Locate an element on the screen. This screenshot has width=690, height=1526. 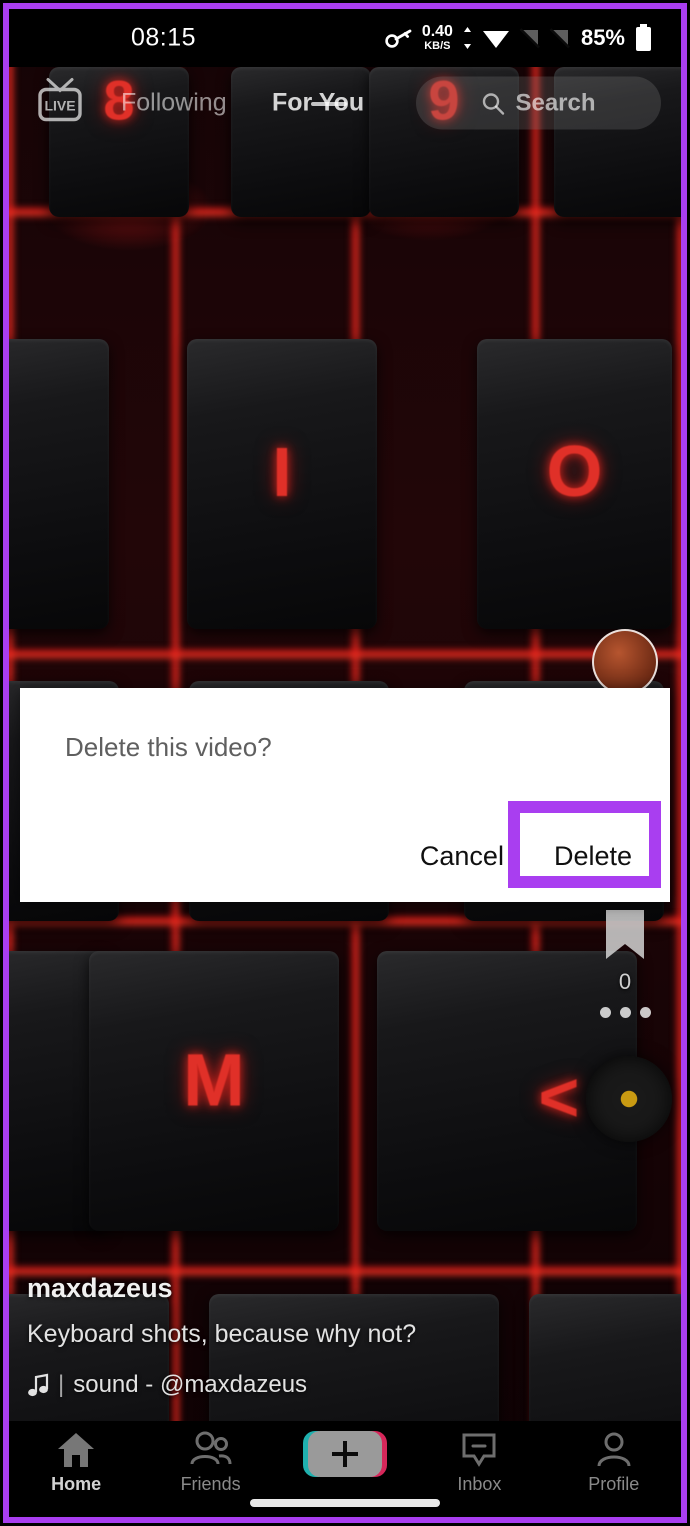
sound-link: | sound - @maxdazeus is located at coordinates (254, 1385).